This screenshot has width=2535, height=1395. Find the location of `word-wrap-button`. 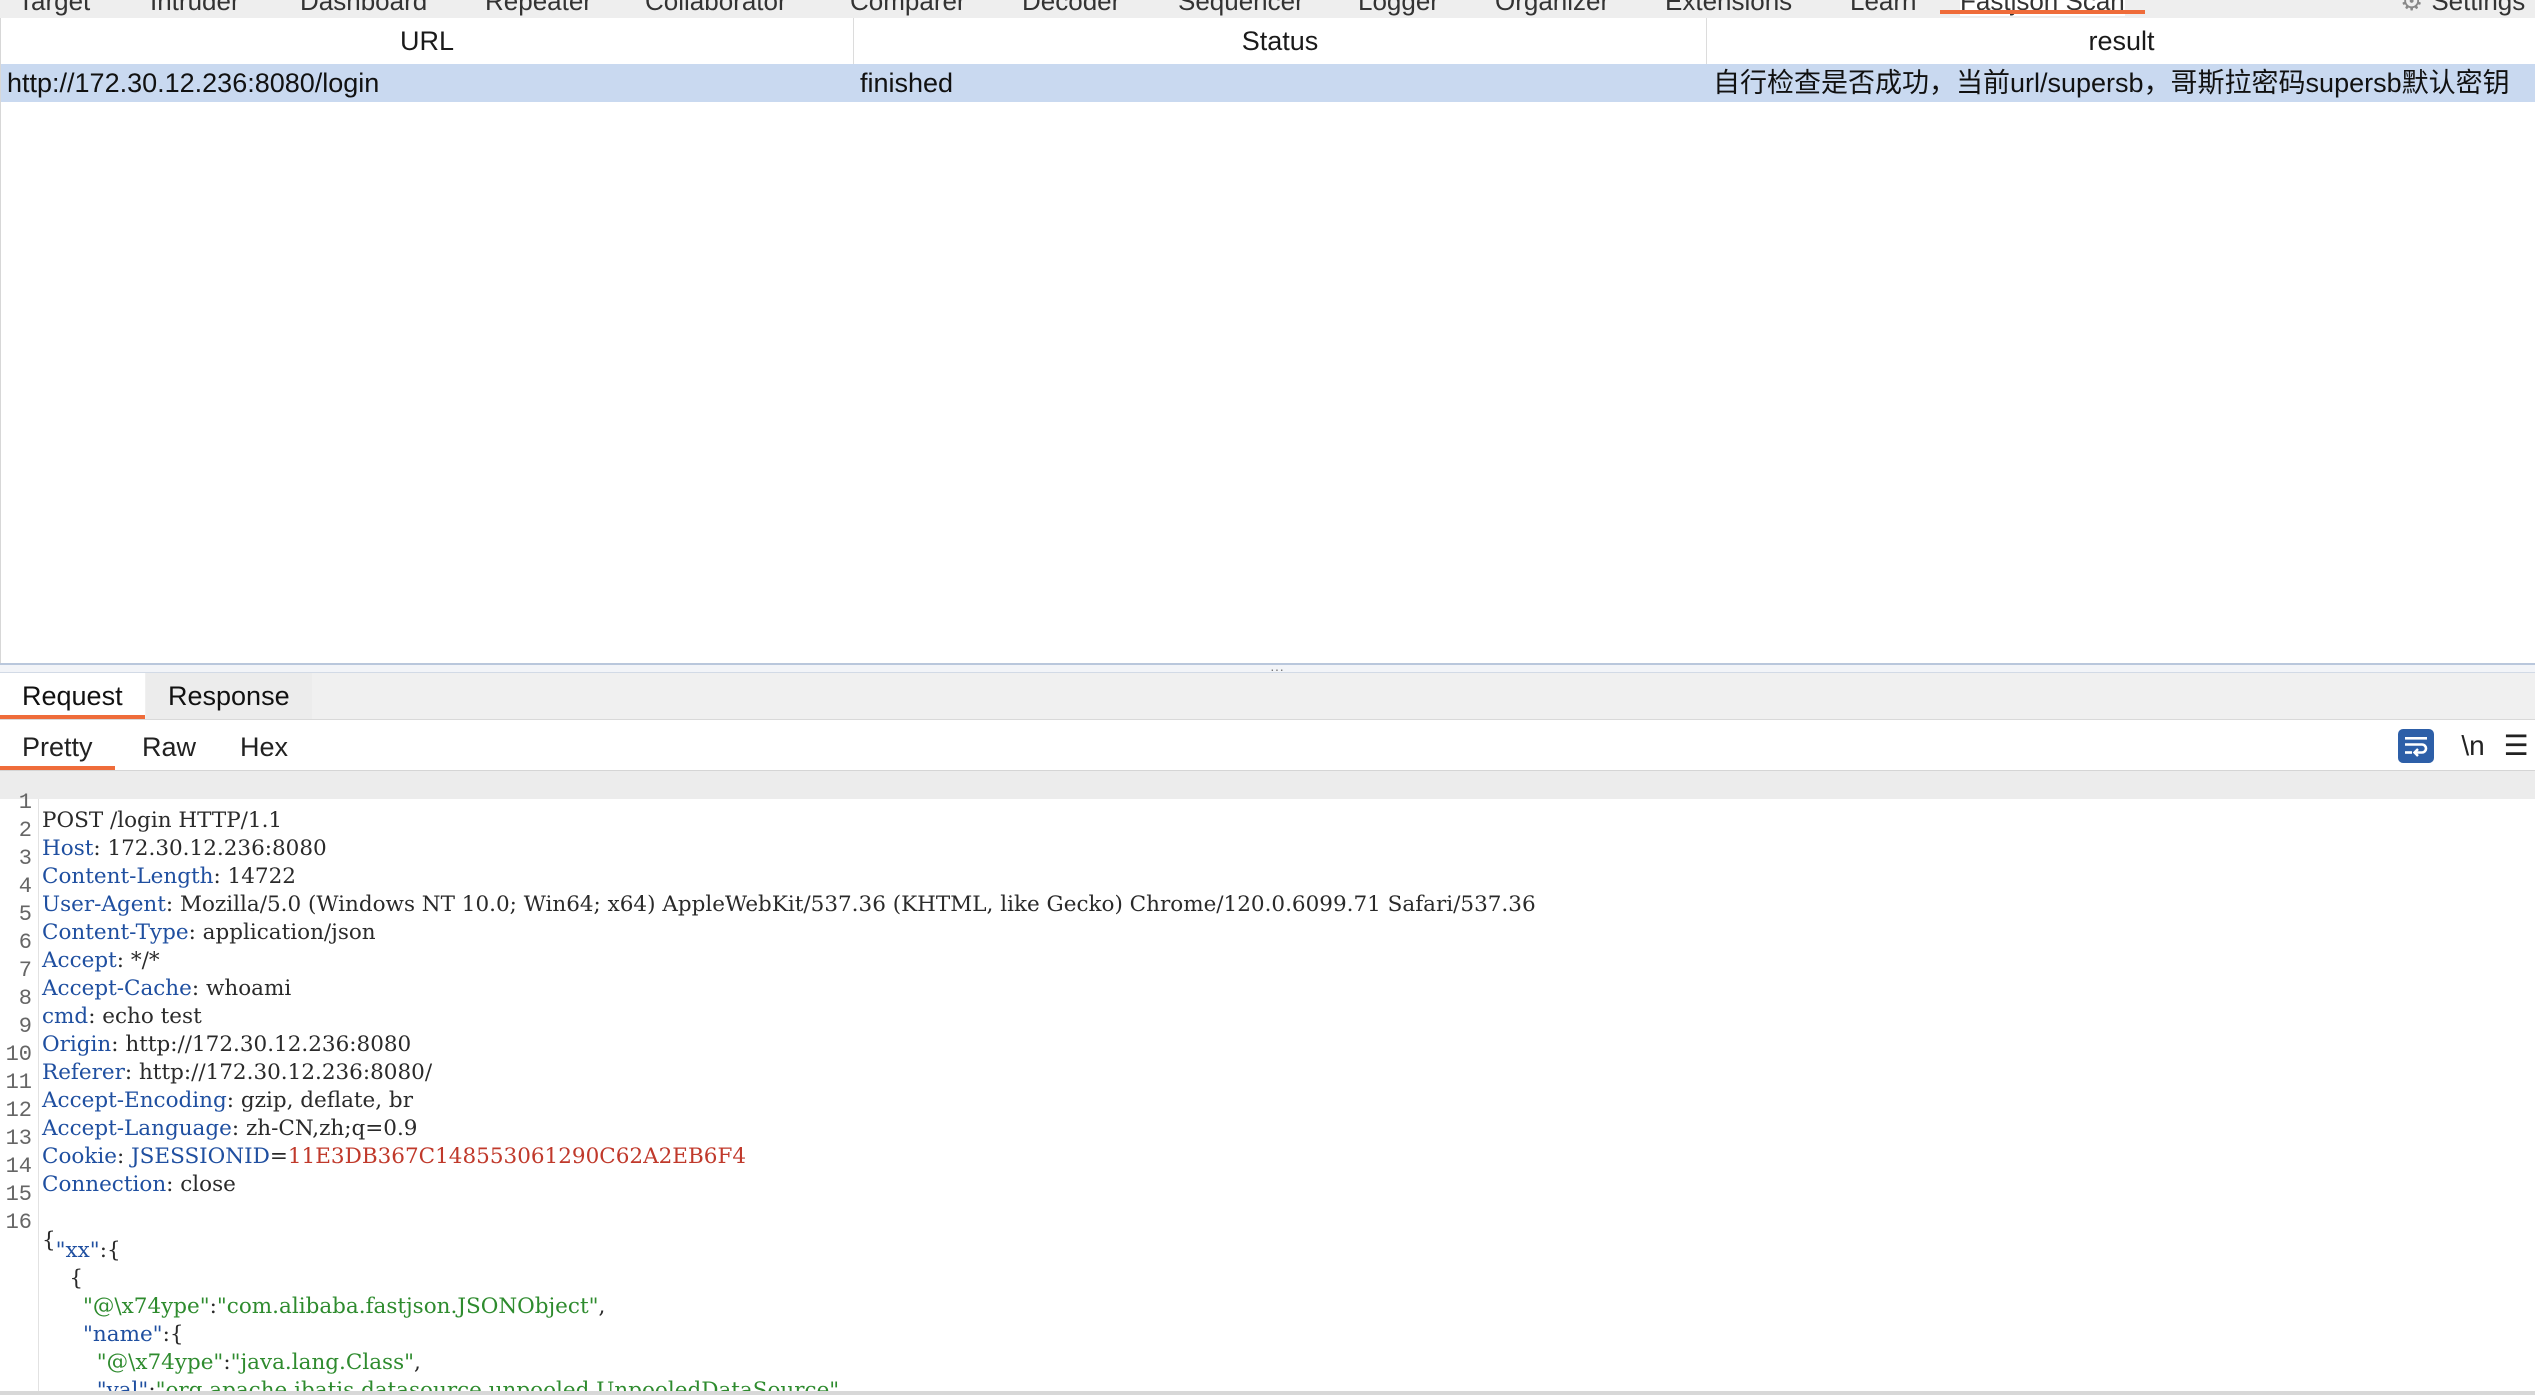

word-wrap-button is located at coordinates (2416, 746).